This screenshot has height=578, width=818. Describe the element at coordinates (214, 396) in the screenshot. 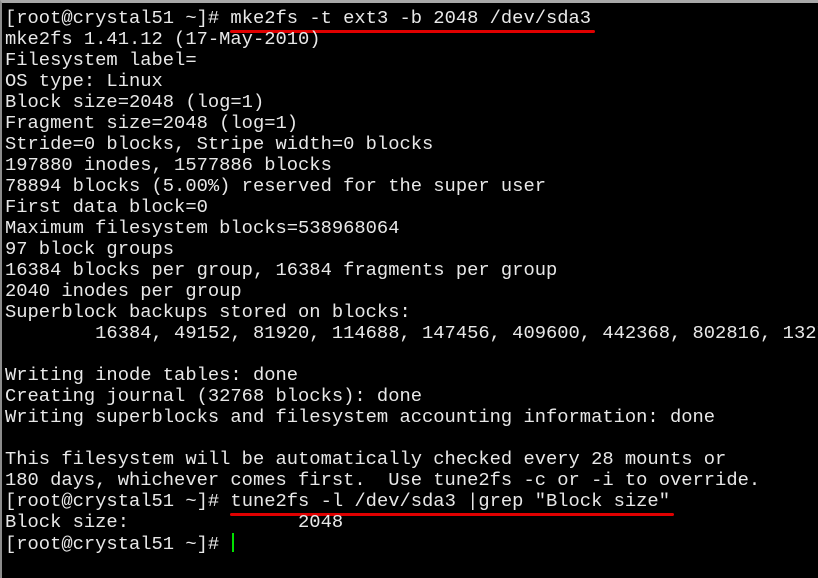

I see `output-line: Creating journal (32768 blocks): done` at that location.